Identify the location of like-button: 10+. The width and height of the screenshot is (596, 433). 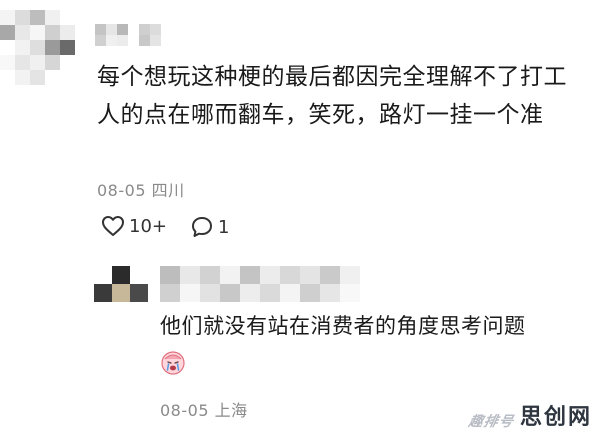
(134, 226).